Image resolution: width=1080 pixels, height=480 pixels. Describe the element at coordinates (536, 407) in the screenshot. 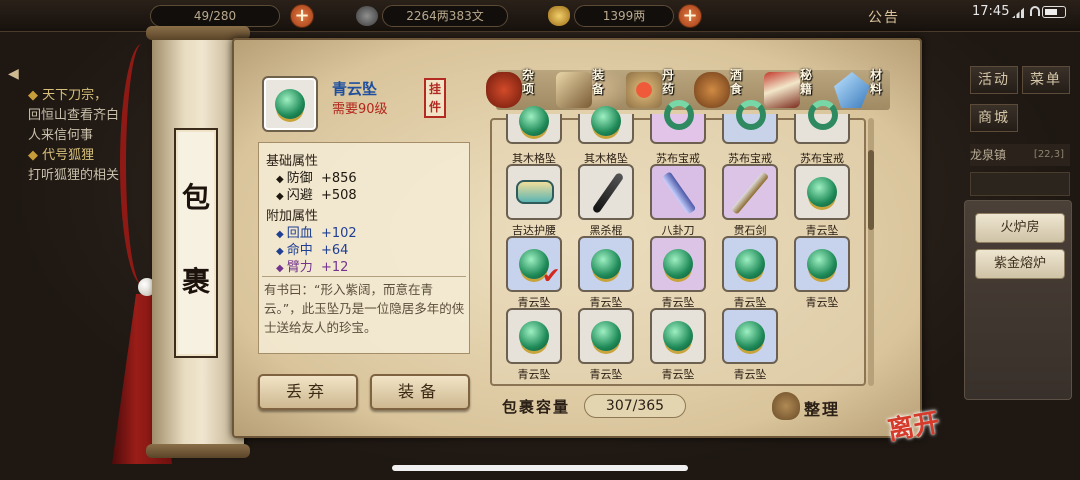

I see `capacity-label: 包裹容量` at that location.